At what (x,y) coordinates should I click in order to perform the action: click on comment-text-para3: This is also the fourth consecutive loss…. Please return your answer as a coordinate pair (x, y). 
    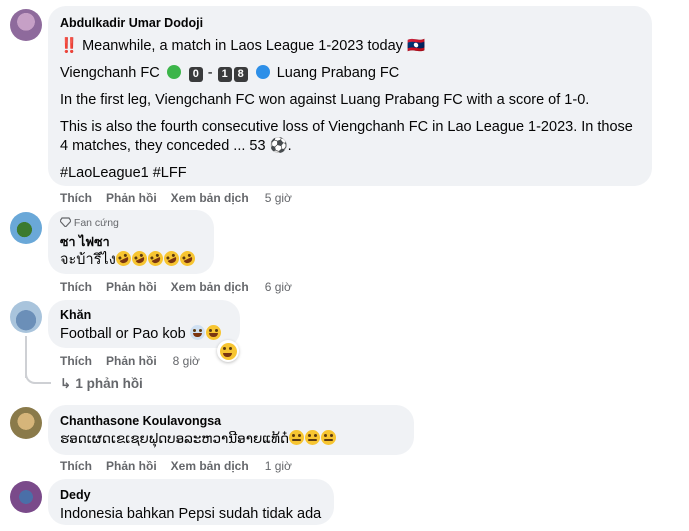
    Looking at the image, I should click on (346, 127).